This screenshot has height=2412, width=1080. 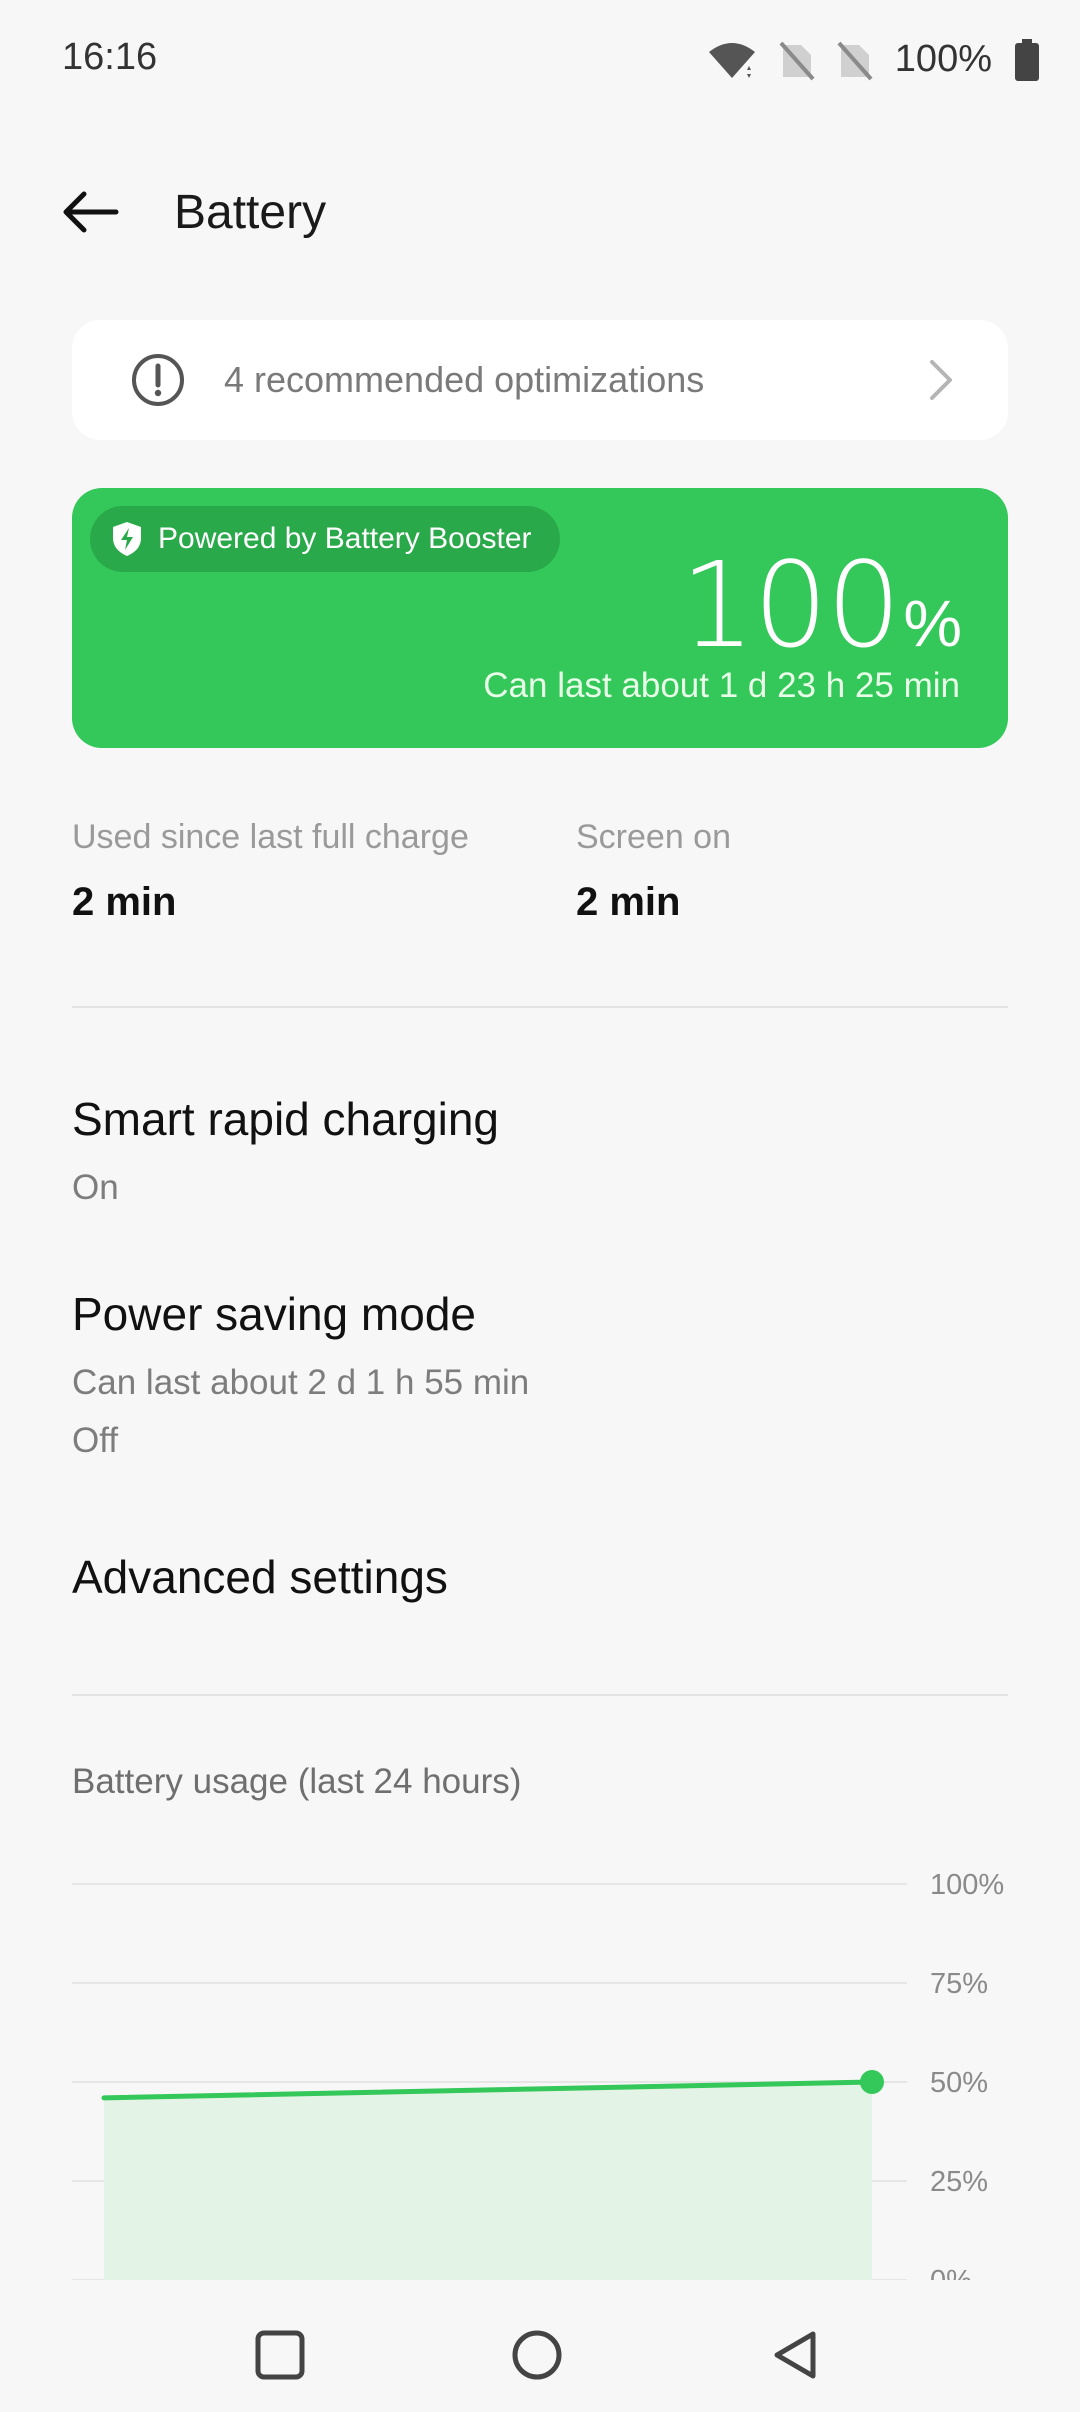 What do you see at coordinates (790, 605) in the screenshot?
I see `battery-level-number: 100` at bounding box center [790, 605].